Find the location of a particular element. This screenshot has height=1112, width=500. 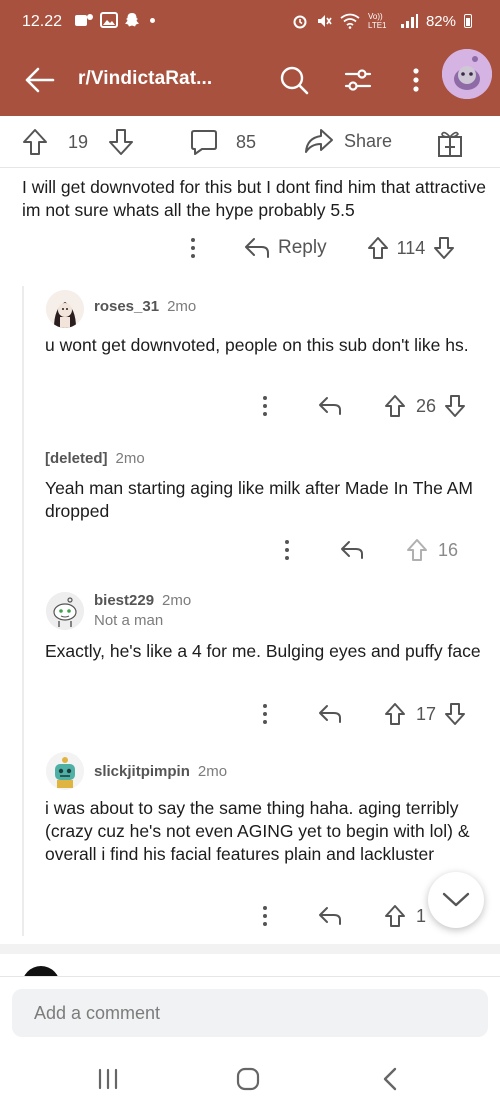

user-avatar is located at coordinates (467, 74).